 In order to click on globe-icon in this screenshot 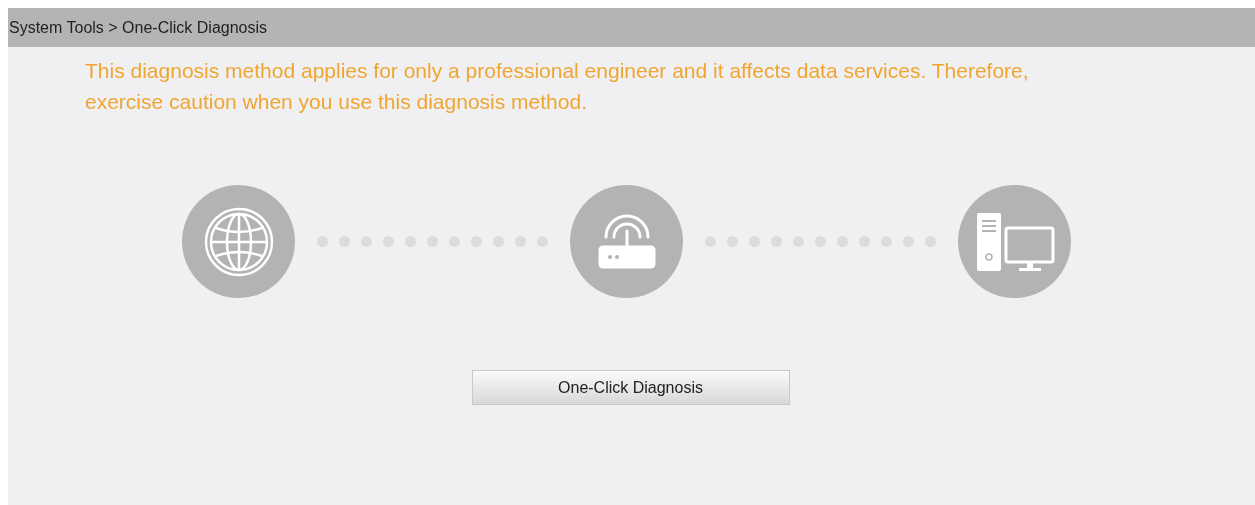, I will do `click(238, 241)`.